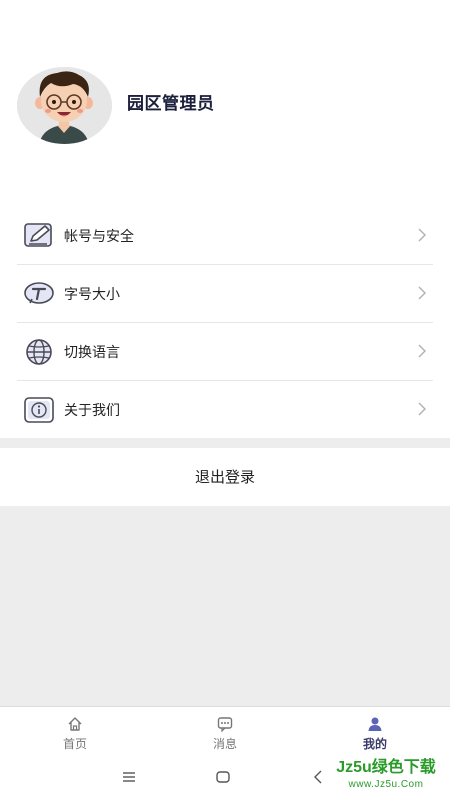 This screenshot has height=800, width=450. What do you see at coordinates (92, 411) in the screenshot?
I see `menu-item-label: 关于我们` at bounding box center [92, 411].